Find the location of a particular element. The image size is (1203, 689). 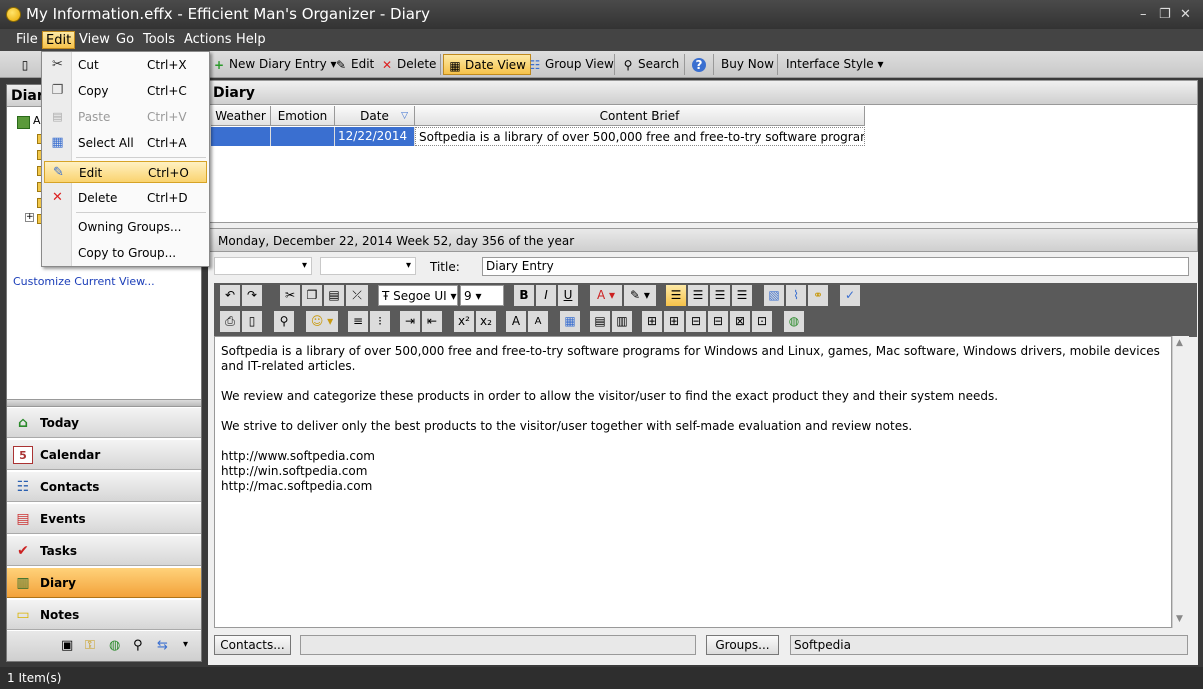

spellcheck-icon: ✓ is located at coordinates (850, 295).